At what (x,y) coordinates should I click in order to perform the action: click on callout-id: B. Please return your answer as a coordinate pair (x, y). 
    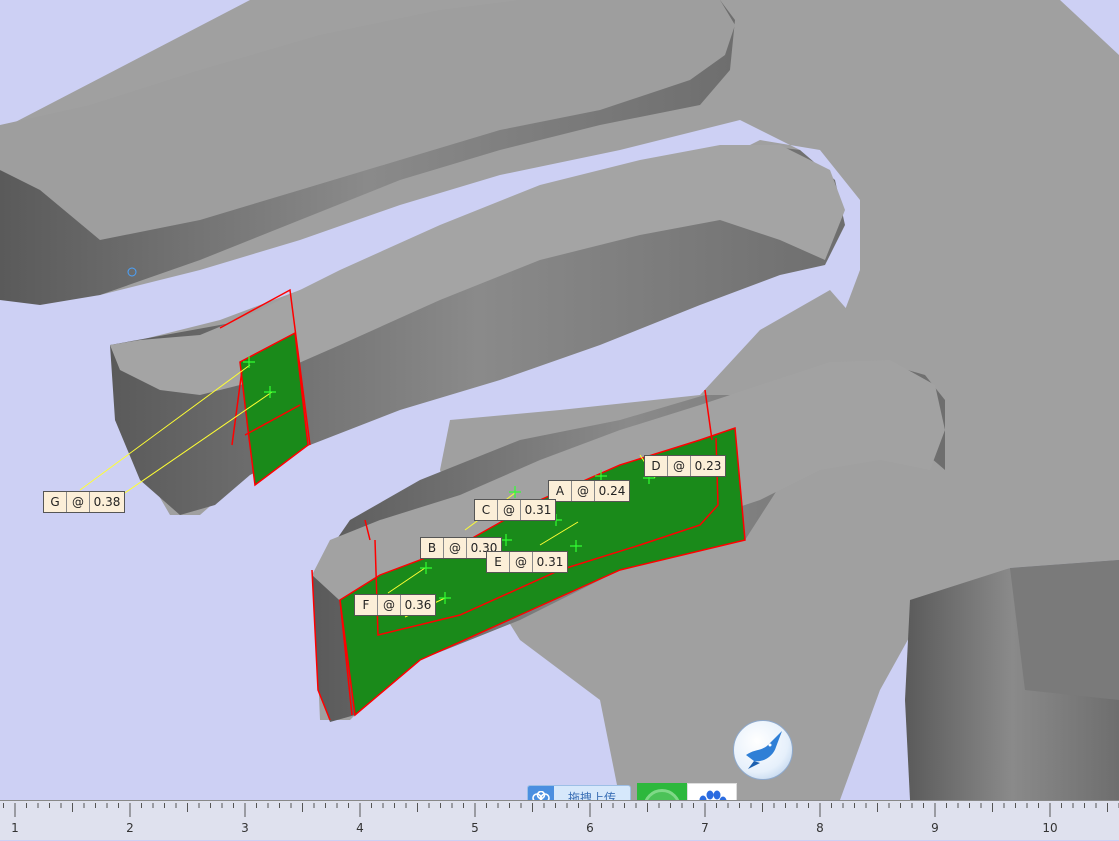
    Looking at the image, I should click on (432, 548).